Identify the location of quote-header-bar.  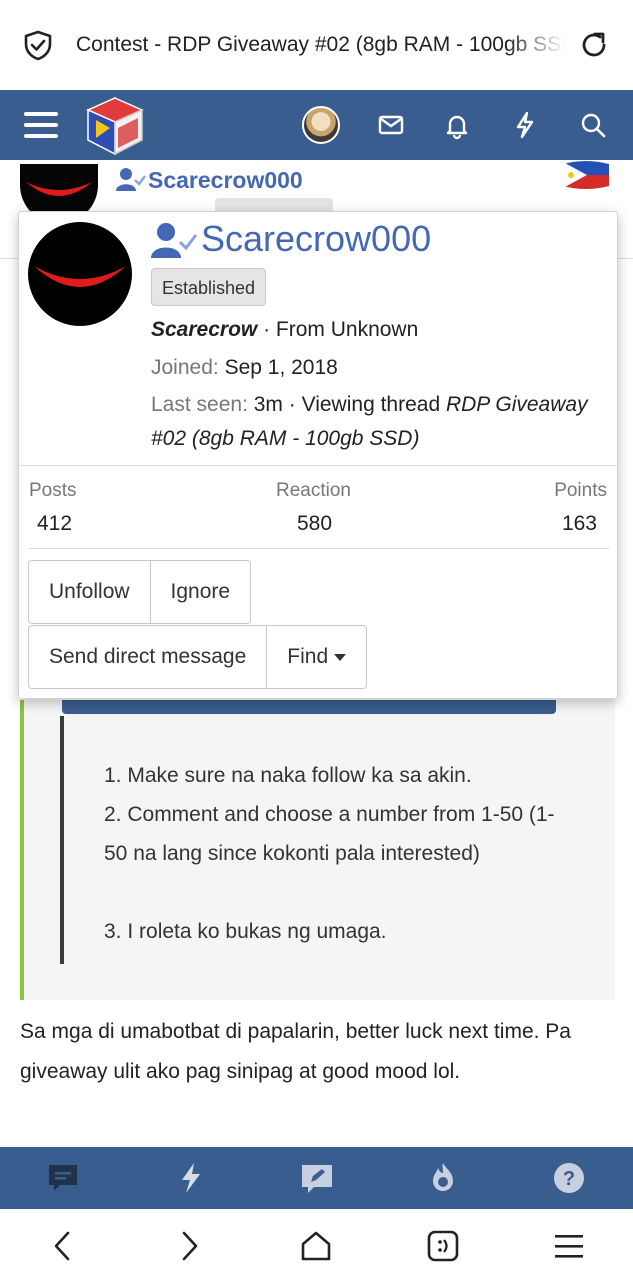
(309, 707).